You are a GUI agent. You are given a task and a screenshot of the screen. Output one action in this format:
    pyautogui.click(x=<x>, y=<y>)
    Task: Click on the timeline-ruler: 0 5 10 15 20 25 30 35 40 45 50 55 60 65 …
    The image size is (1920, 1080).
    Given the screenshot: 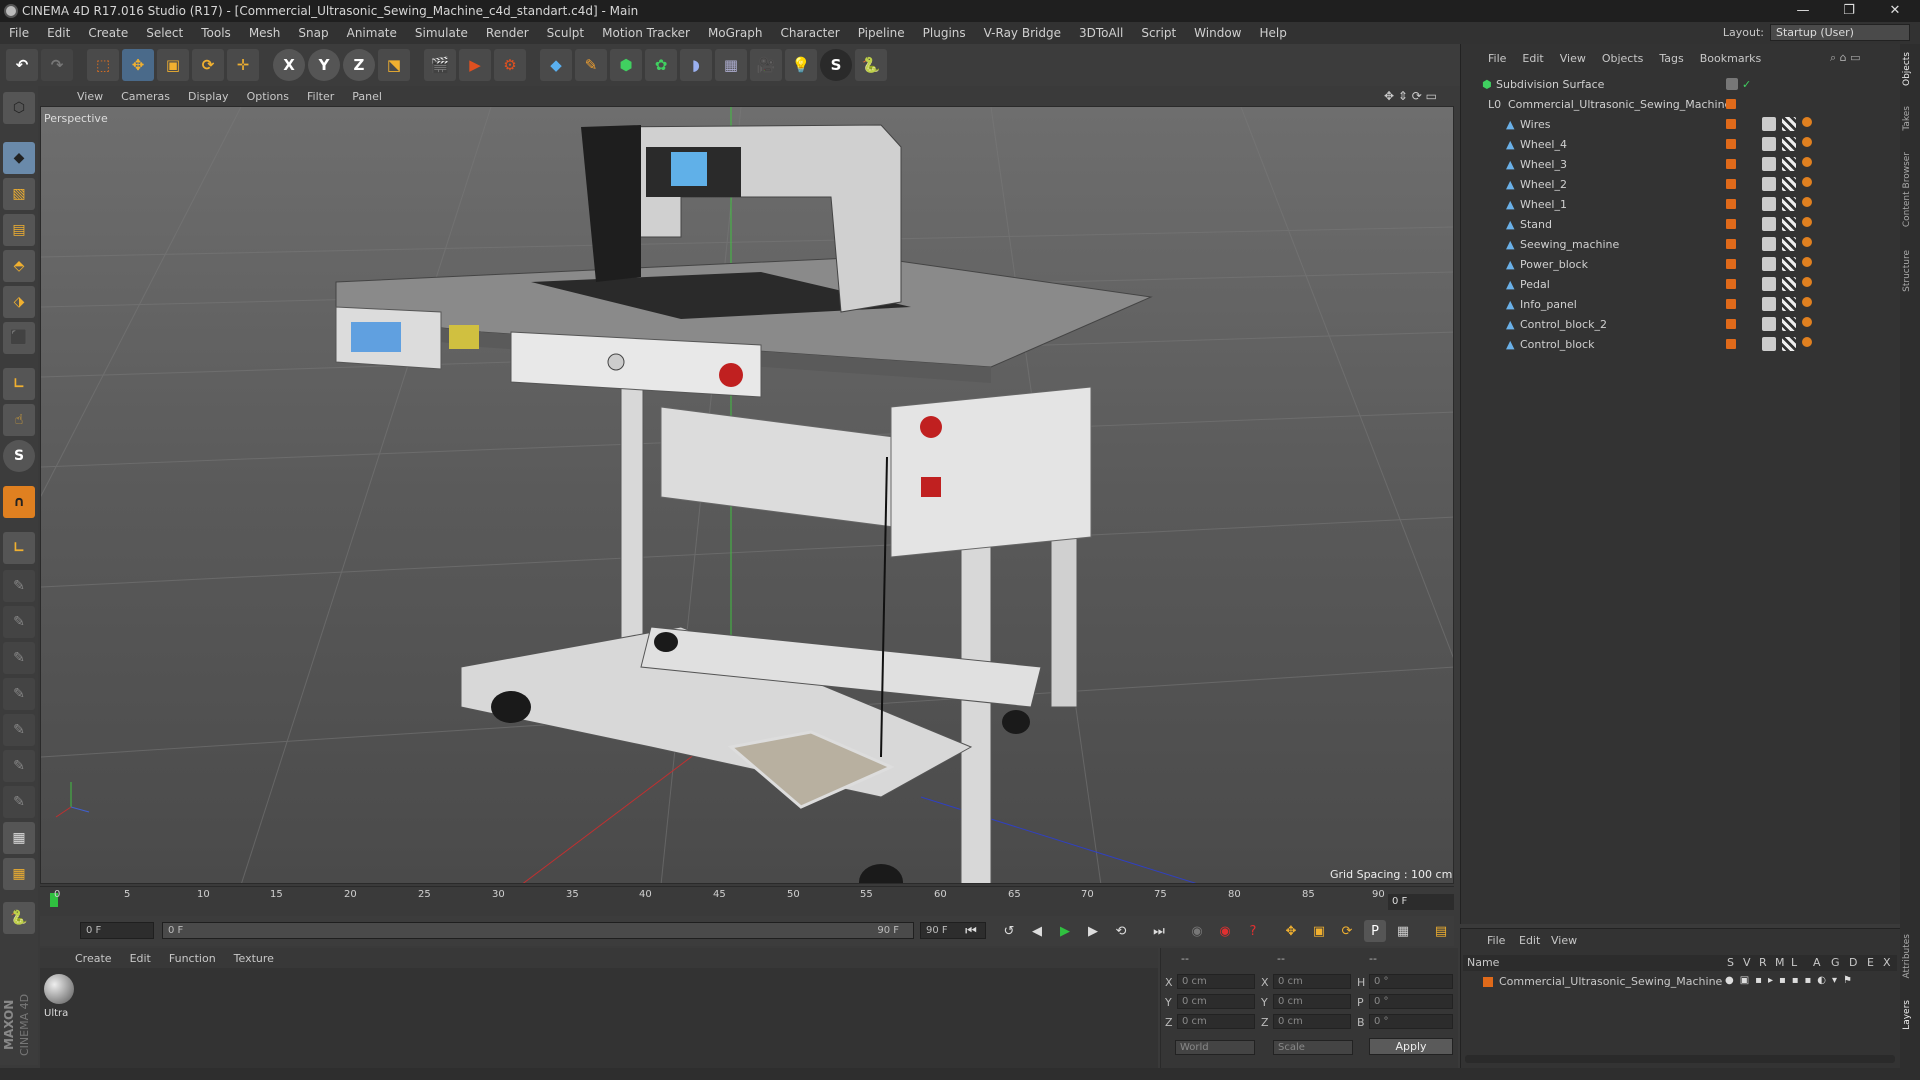 What is the action you would take?
    pyautogui.click(x=747, y=901)
    